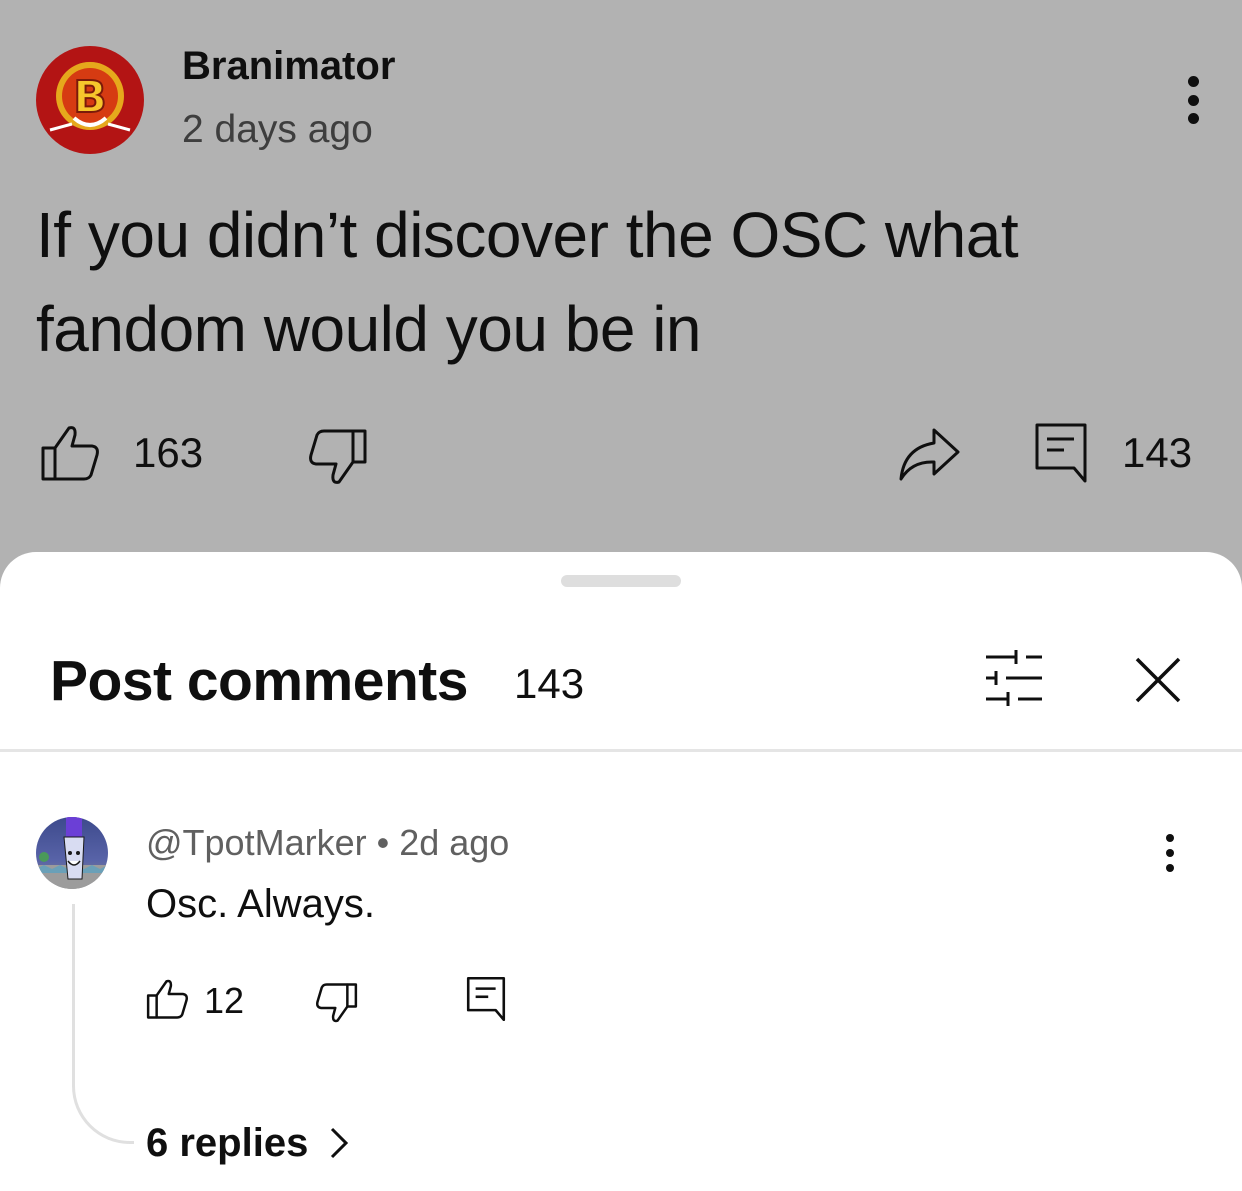 Image resolution: width=1242 pixels, height=1191 pixels. Describe the element at coordinates (227, 1142) in the screenshot. I see `replies-label: 6 replies` at that location.